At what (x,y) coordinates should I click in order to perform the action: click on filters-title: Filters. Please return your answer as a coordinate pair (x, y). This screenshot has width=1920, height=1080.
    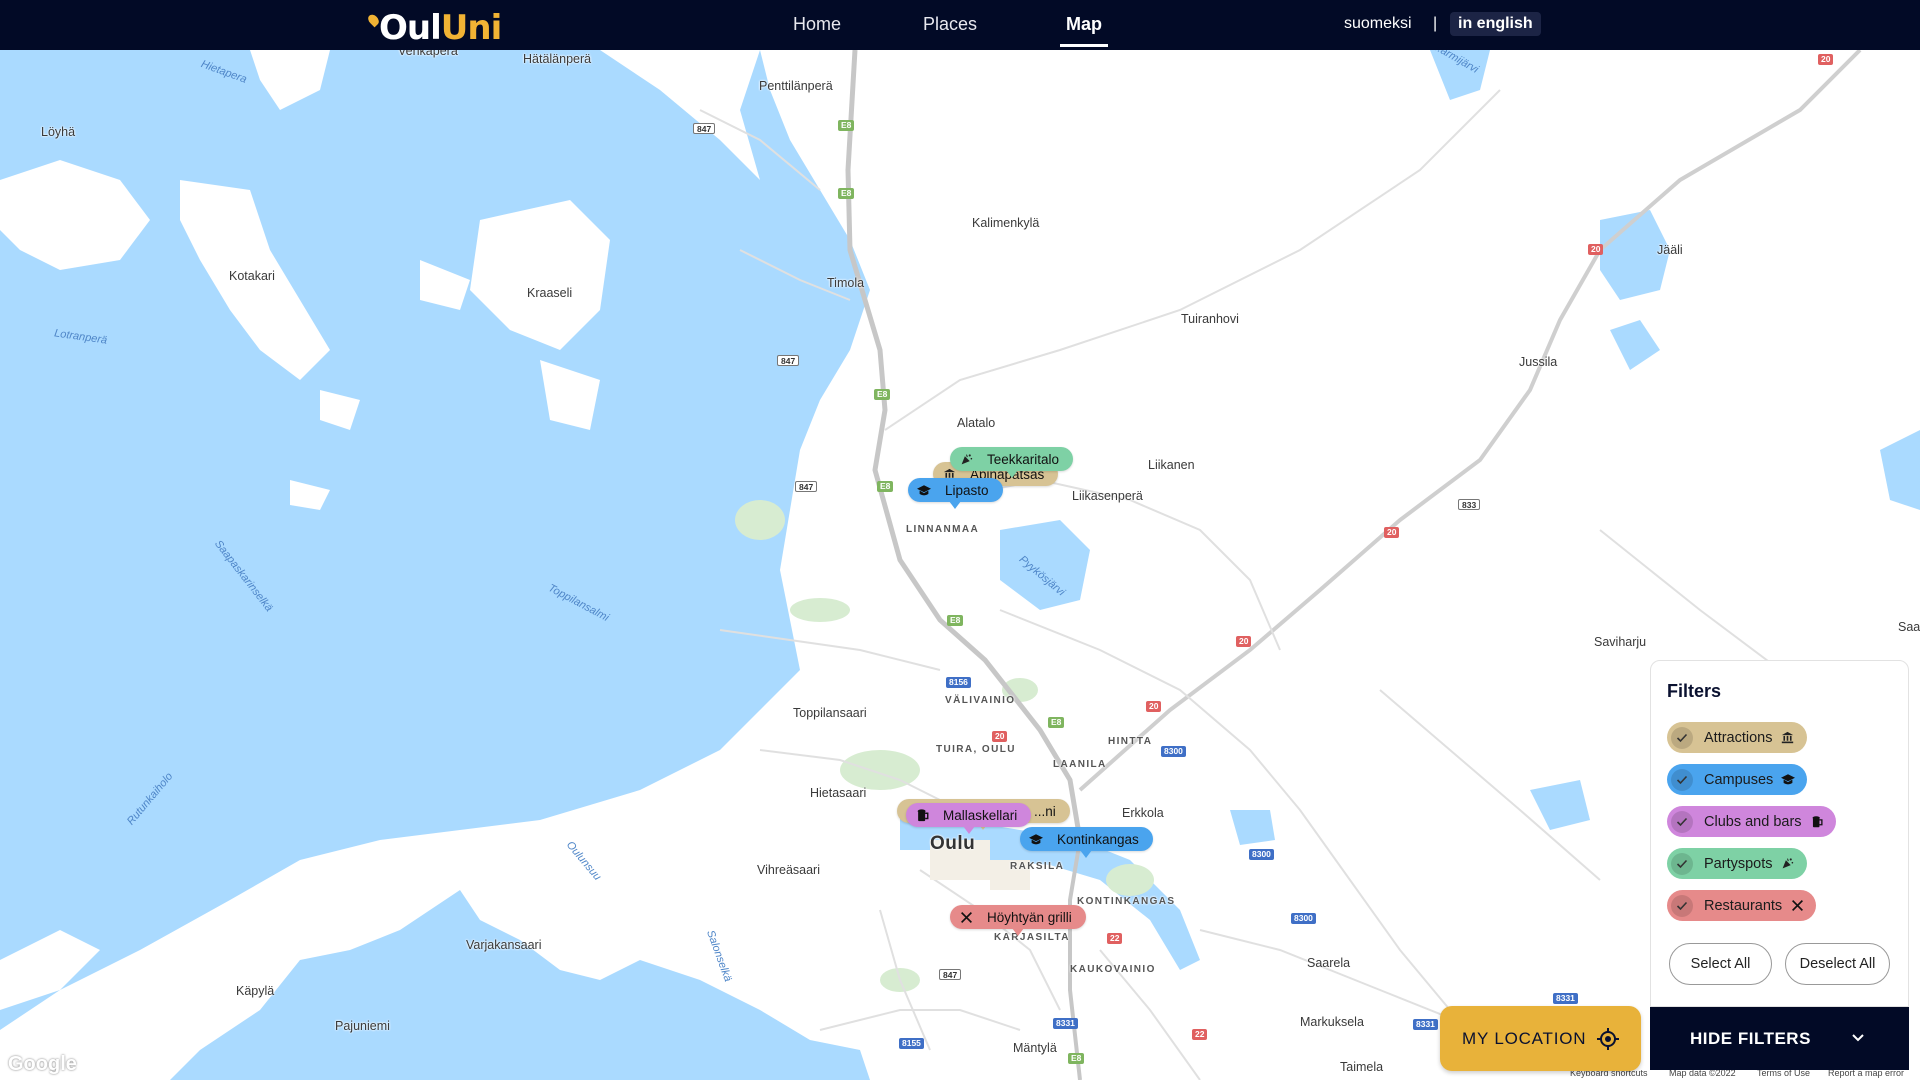
    Looking at the image, I should click on (1694, 691).